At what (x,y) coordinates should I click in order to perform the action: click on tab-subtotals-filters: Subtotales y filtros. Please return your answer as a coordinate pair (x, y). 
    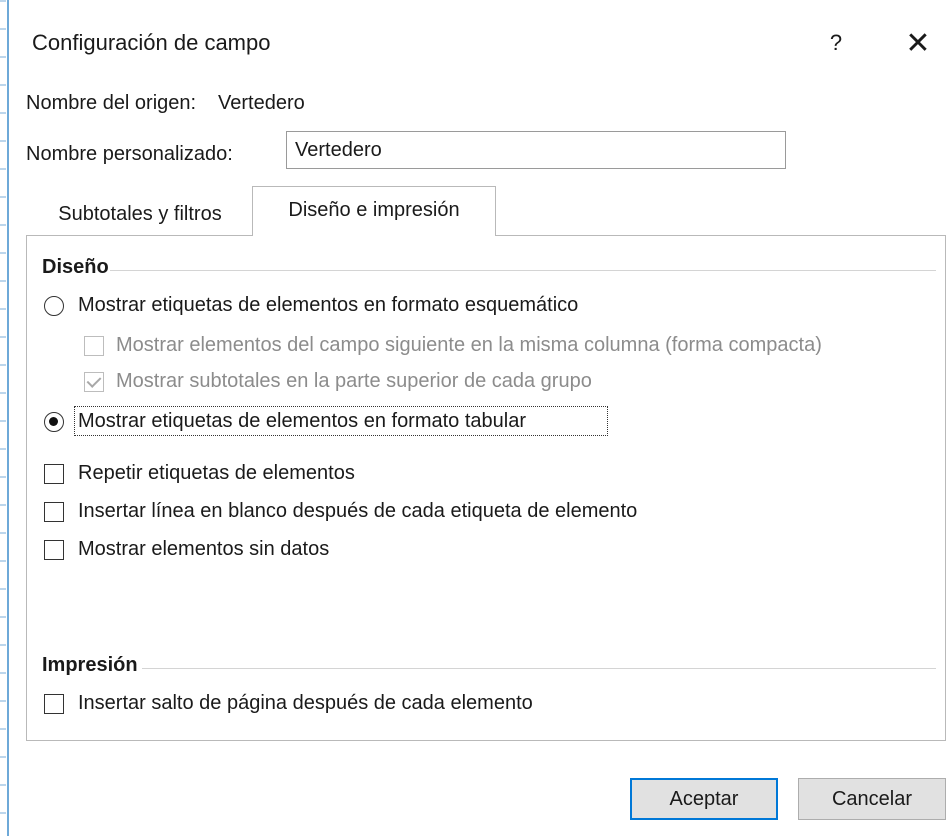
    Looking at the image, I should click on (140, 216).